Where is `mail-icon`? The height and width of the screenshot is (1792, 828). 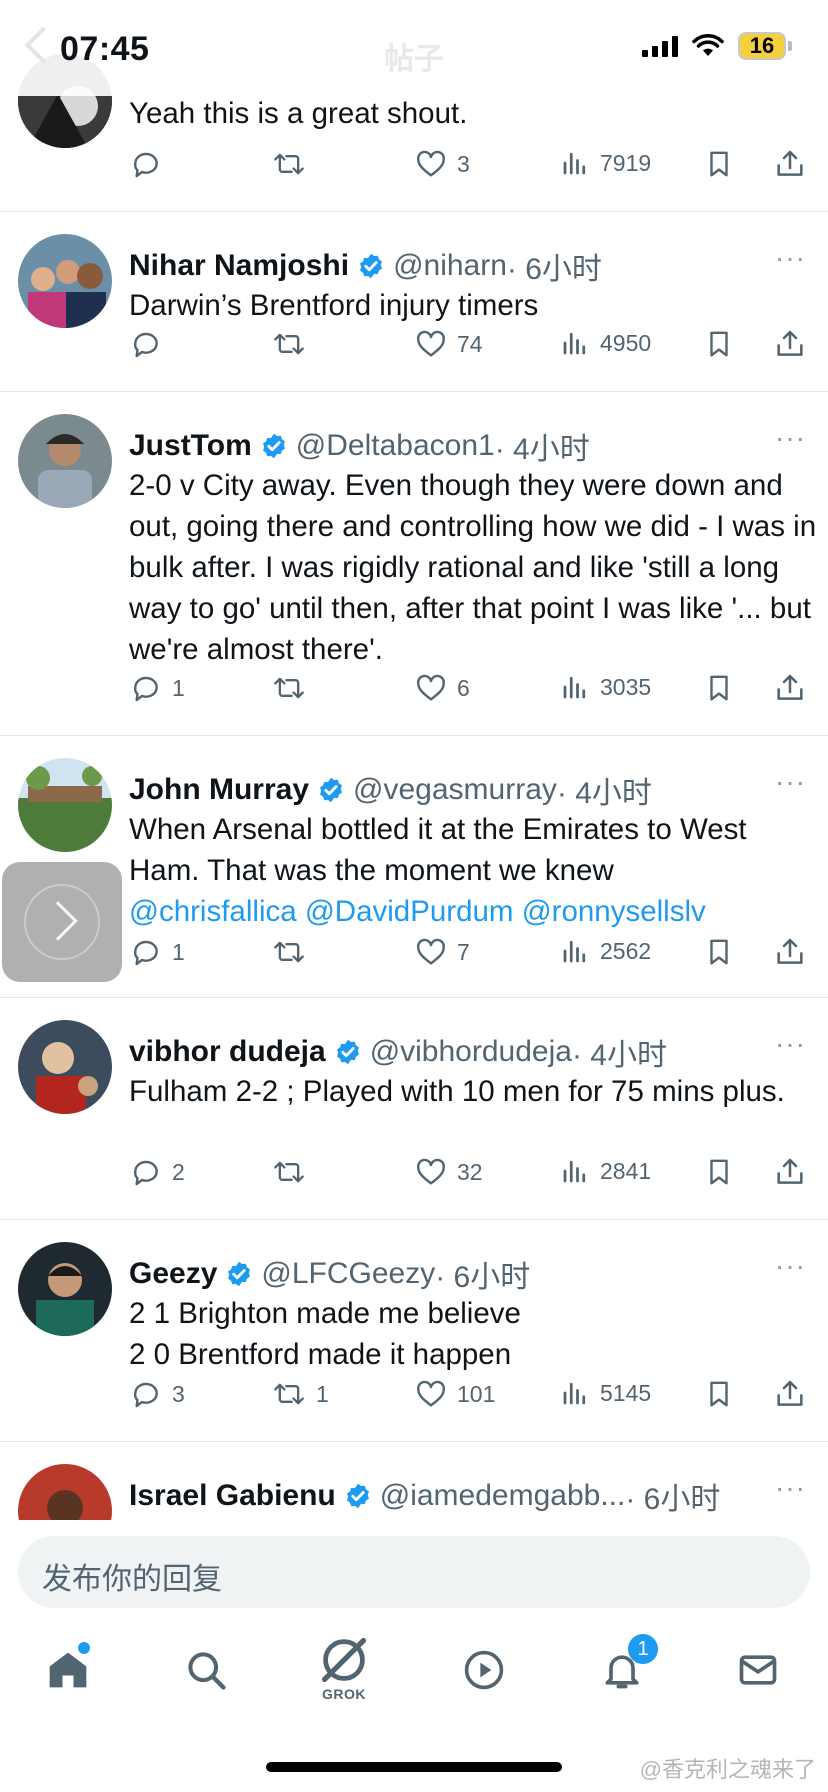
mail-icon is located at coordinates (758, 1670).